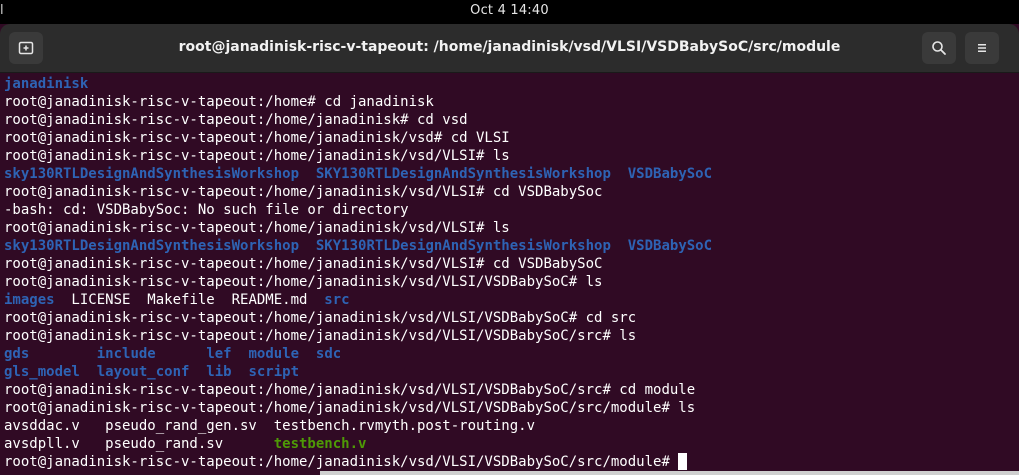  What do you see at coordinates (219, 354) in the screenshot?
I see `directory-name: lef` at bounding box center [219, 354].